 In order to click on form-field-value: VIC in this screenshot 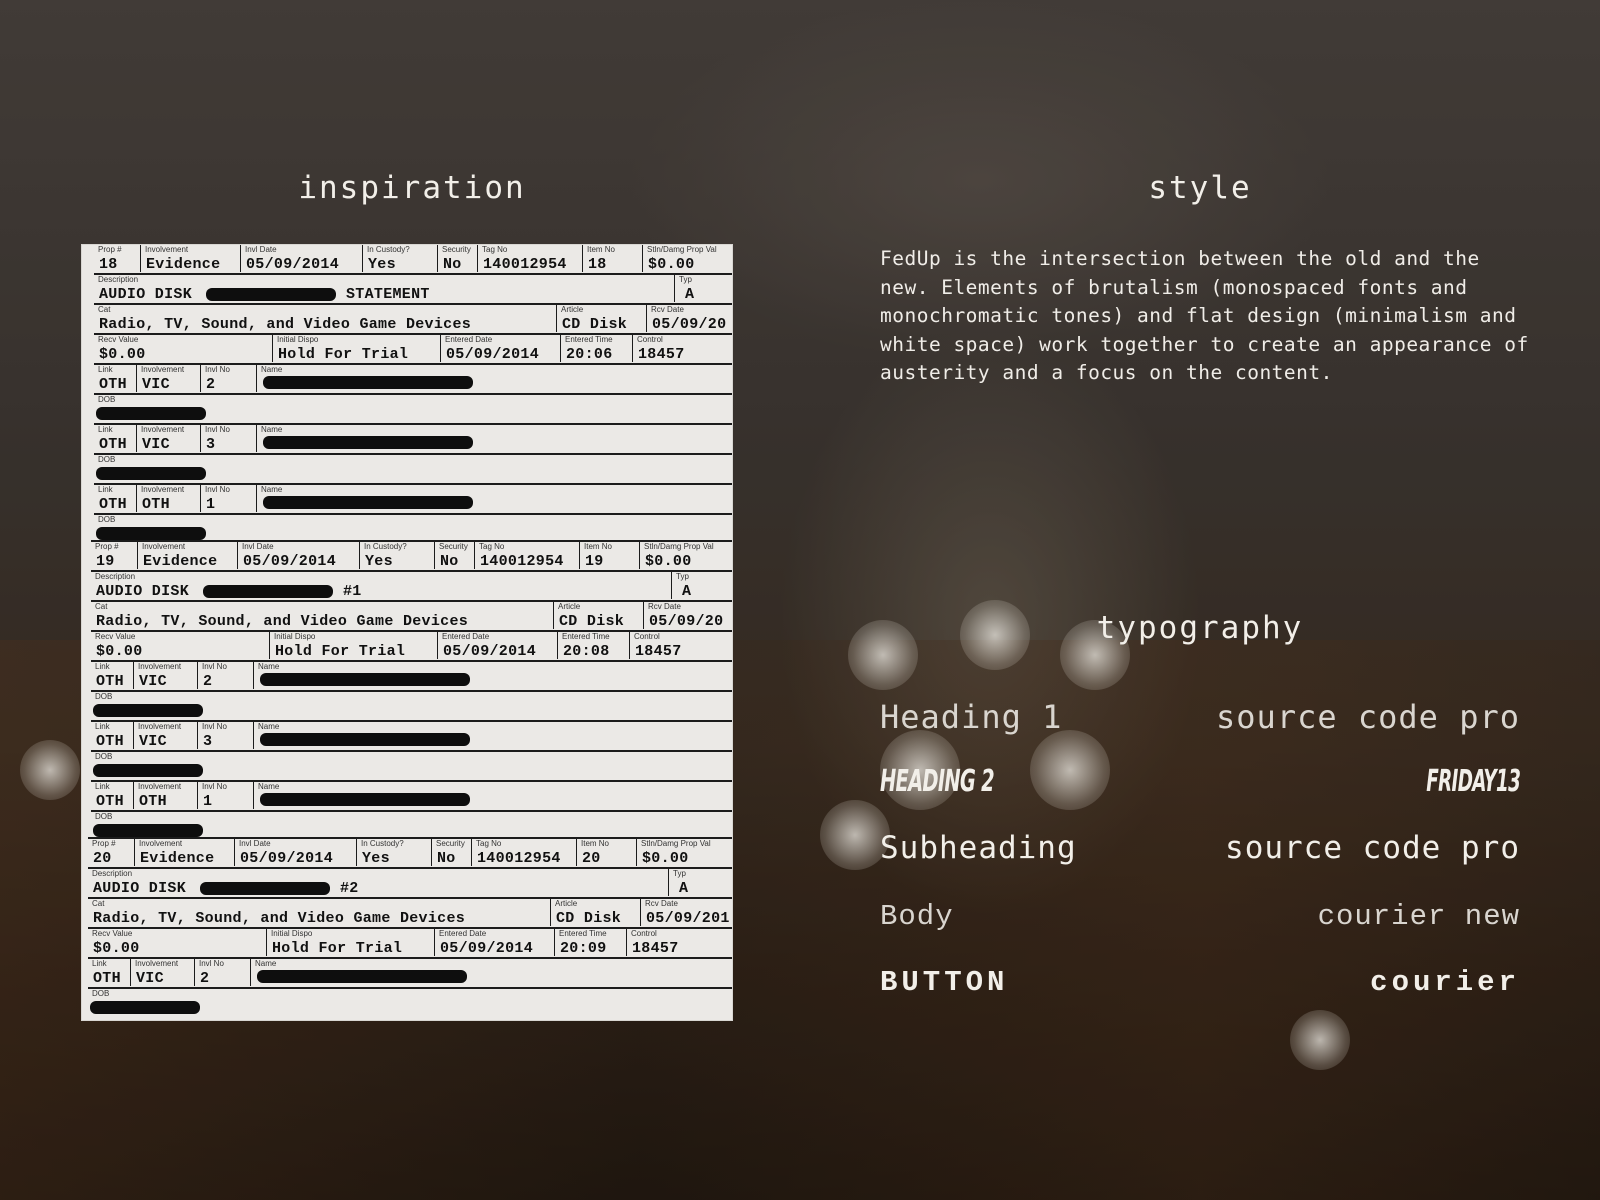, I will do `click(156, 384)`.